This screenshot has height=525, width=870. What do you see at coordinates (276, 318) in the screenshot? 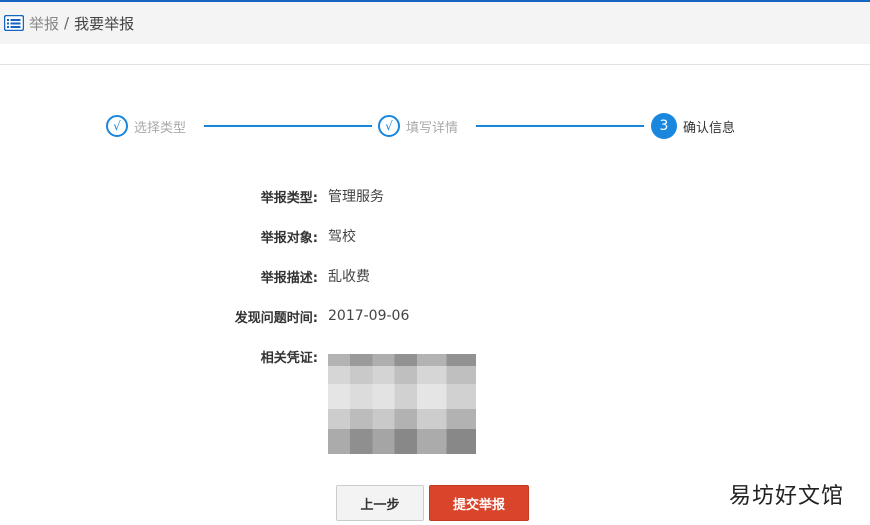
I see `detail-key: 发现问题时间:` at bounding box center [276, 318].